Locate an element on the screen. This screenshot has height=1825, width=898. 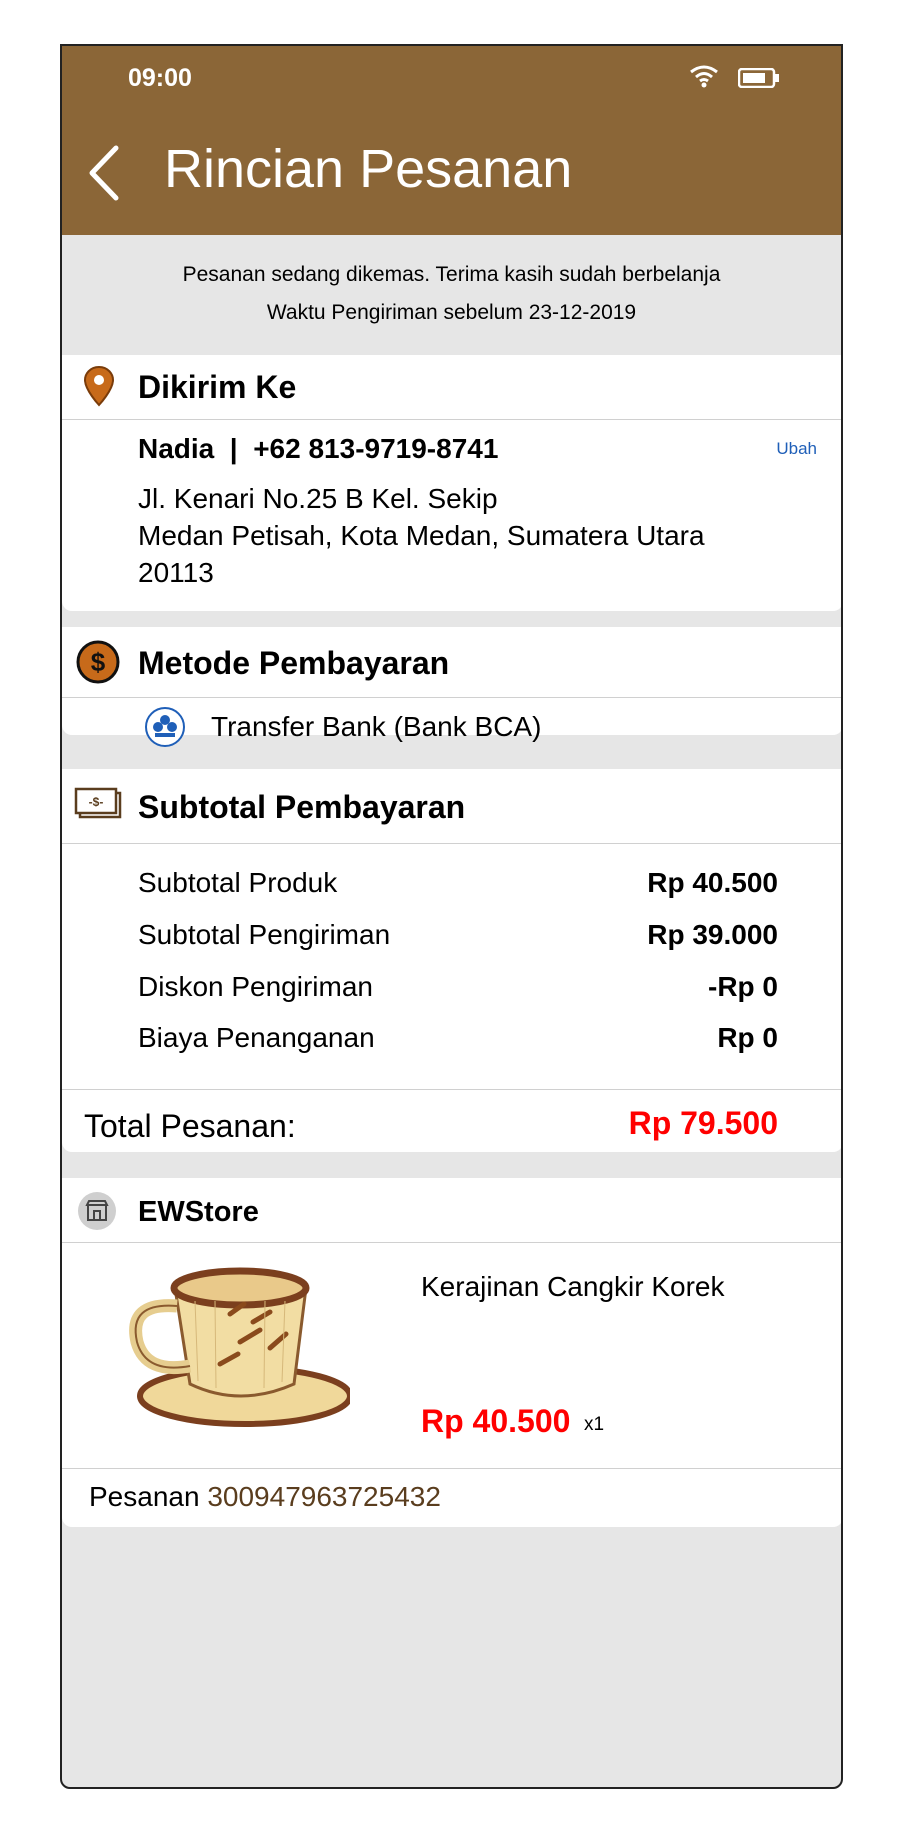
product-name: Kerajinan Cangkir Korek is located at coordinates (573, 1287).